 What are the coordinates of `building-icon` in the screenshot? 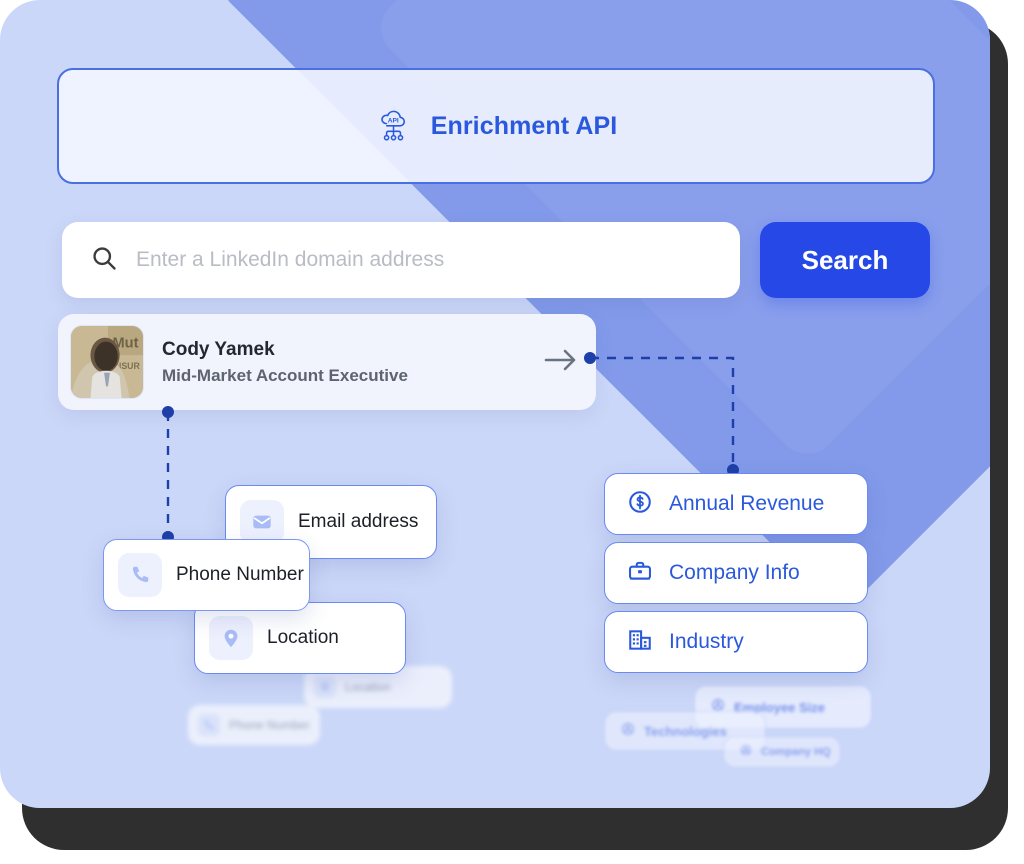 It's located at (640, 642).